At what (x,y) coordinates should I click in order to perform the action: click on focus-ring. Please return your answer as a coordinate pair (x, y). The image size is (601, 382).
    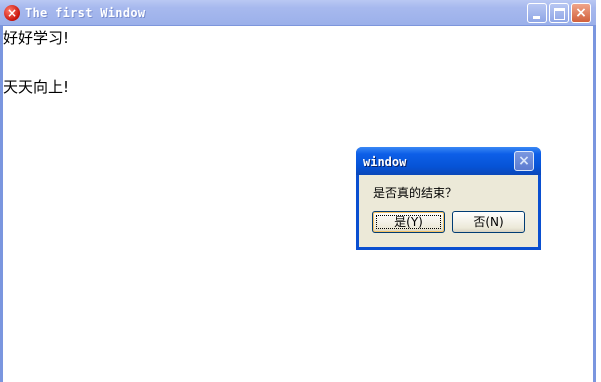
    Looking at the image, I should click on (408, 222).